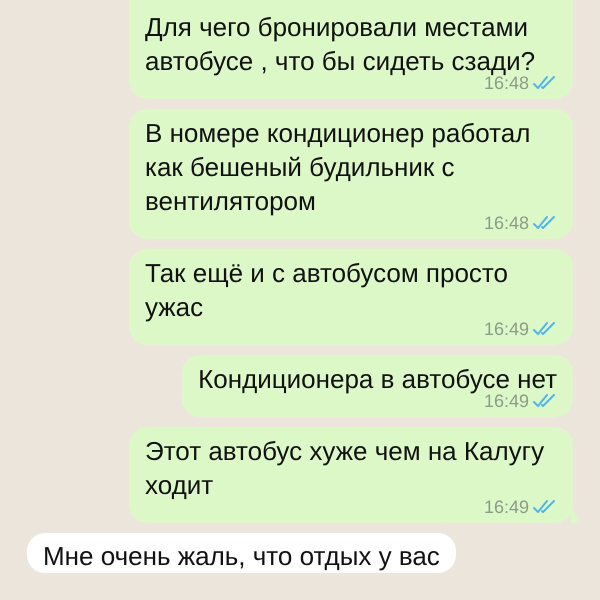 This screenshot has height=600, width=600. What do you see at coordinates (506, 401) in the screenshot?
I see `message-time: 16:49` at bounding box center [506, 401].